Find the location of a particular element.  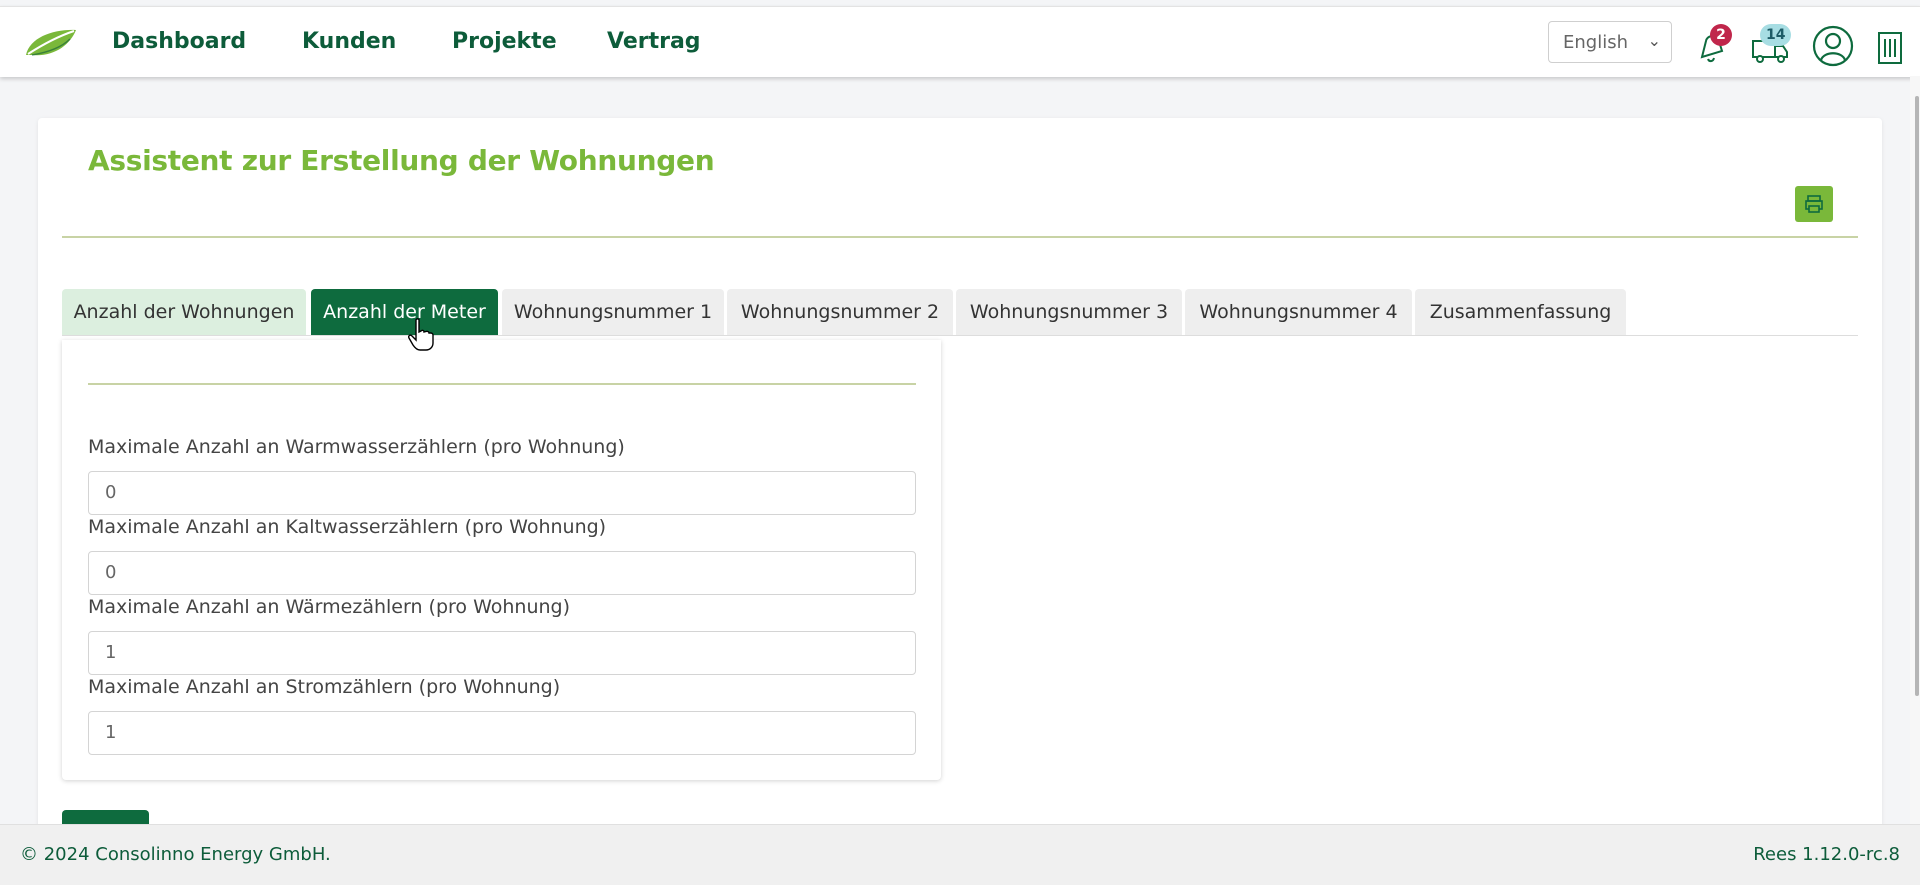

language-select: English ⌄ is located at coordinates (1610, 42).